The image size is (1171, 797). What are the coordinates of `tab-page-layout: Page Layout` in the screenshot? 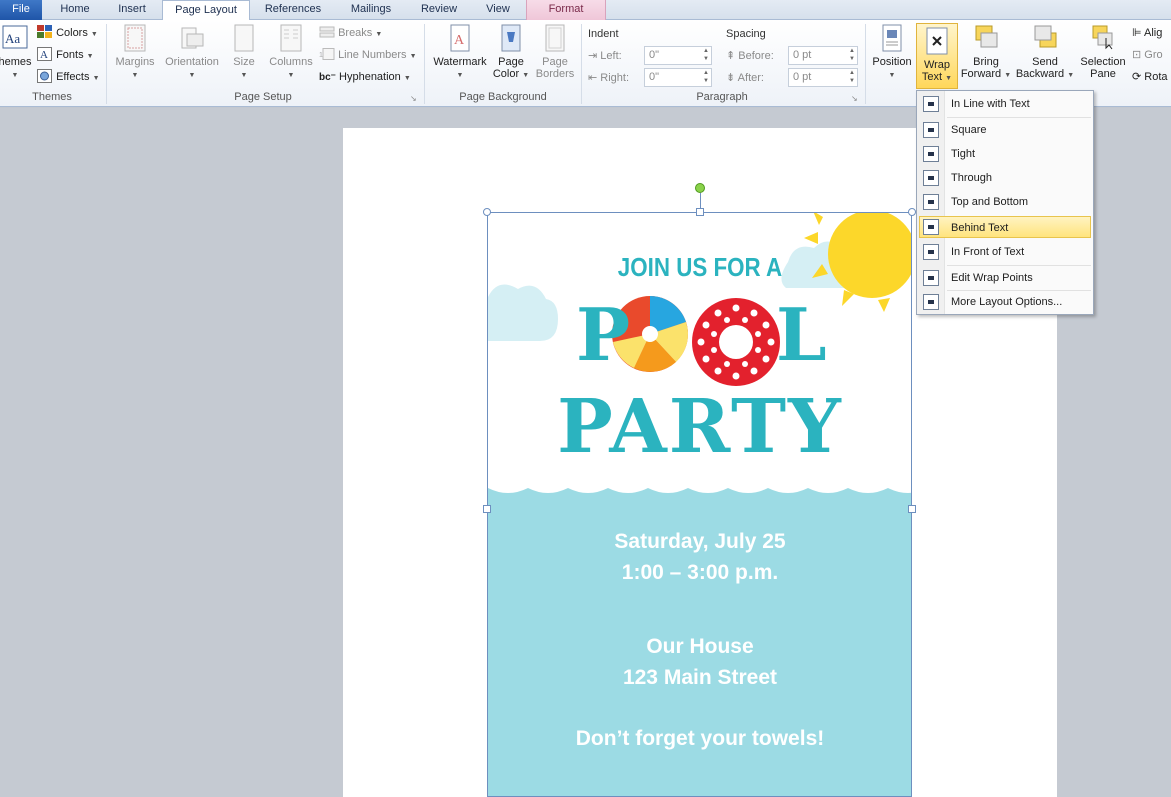 It's located at (206, 10).